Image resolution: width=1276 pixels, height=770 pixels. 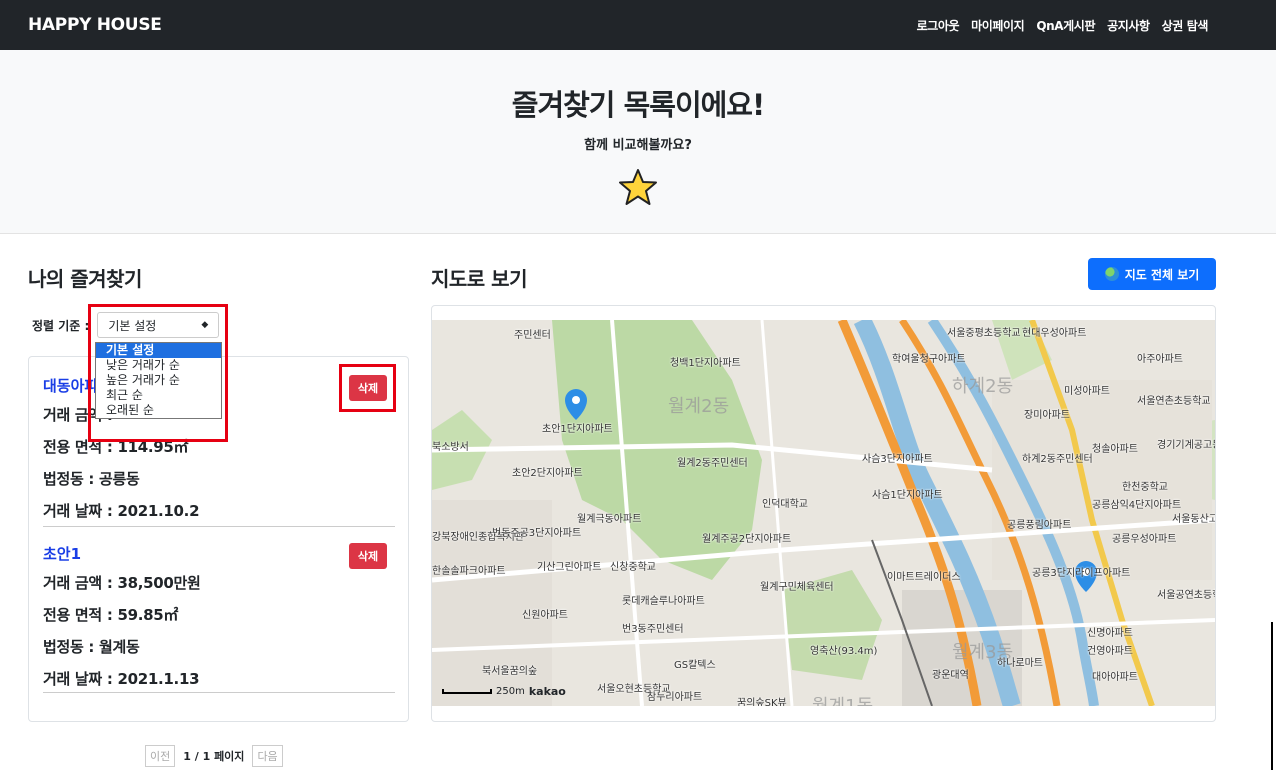 I want to click on map-place-label: 공릉3단지라이프아파트, so click(x=1081, y=573).